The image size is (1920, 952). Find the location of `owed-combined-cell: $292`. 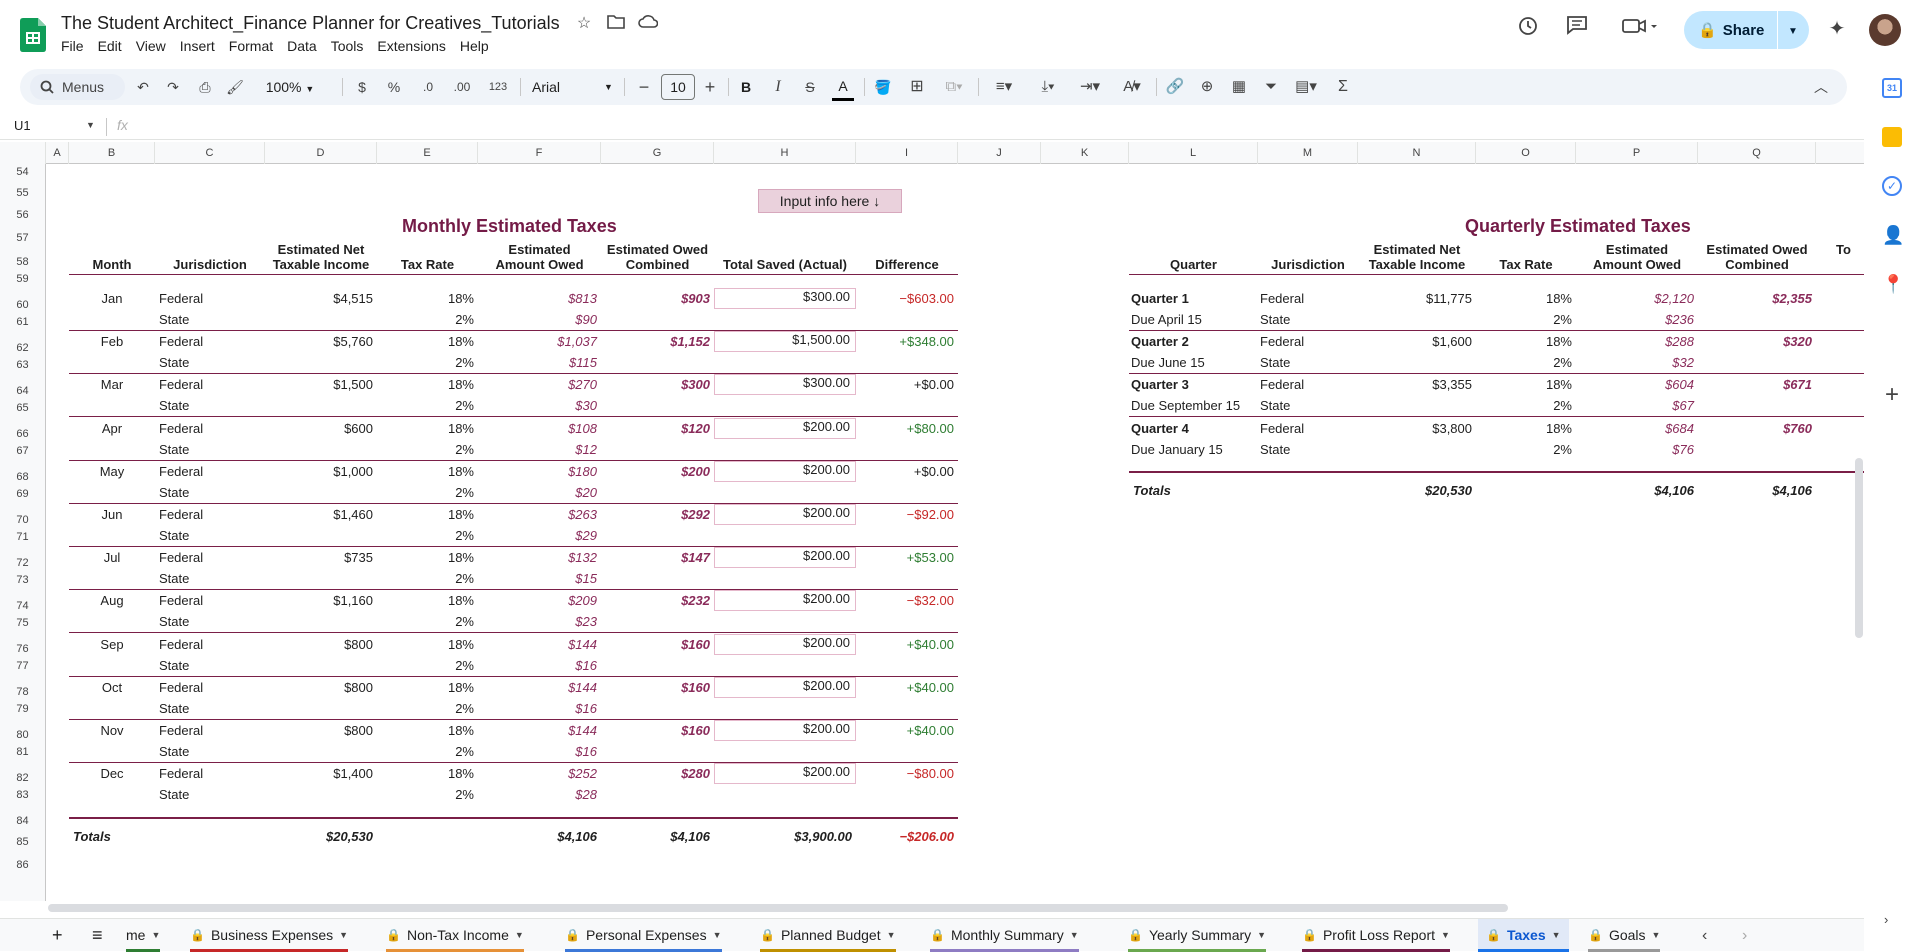

owed-combined-cell: $292 is located at coordinates (655, 515).